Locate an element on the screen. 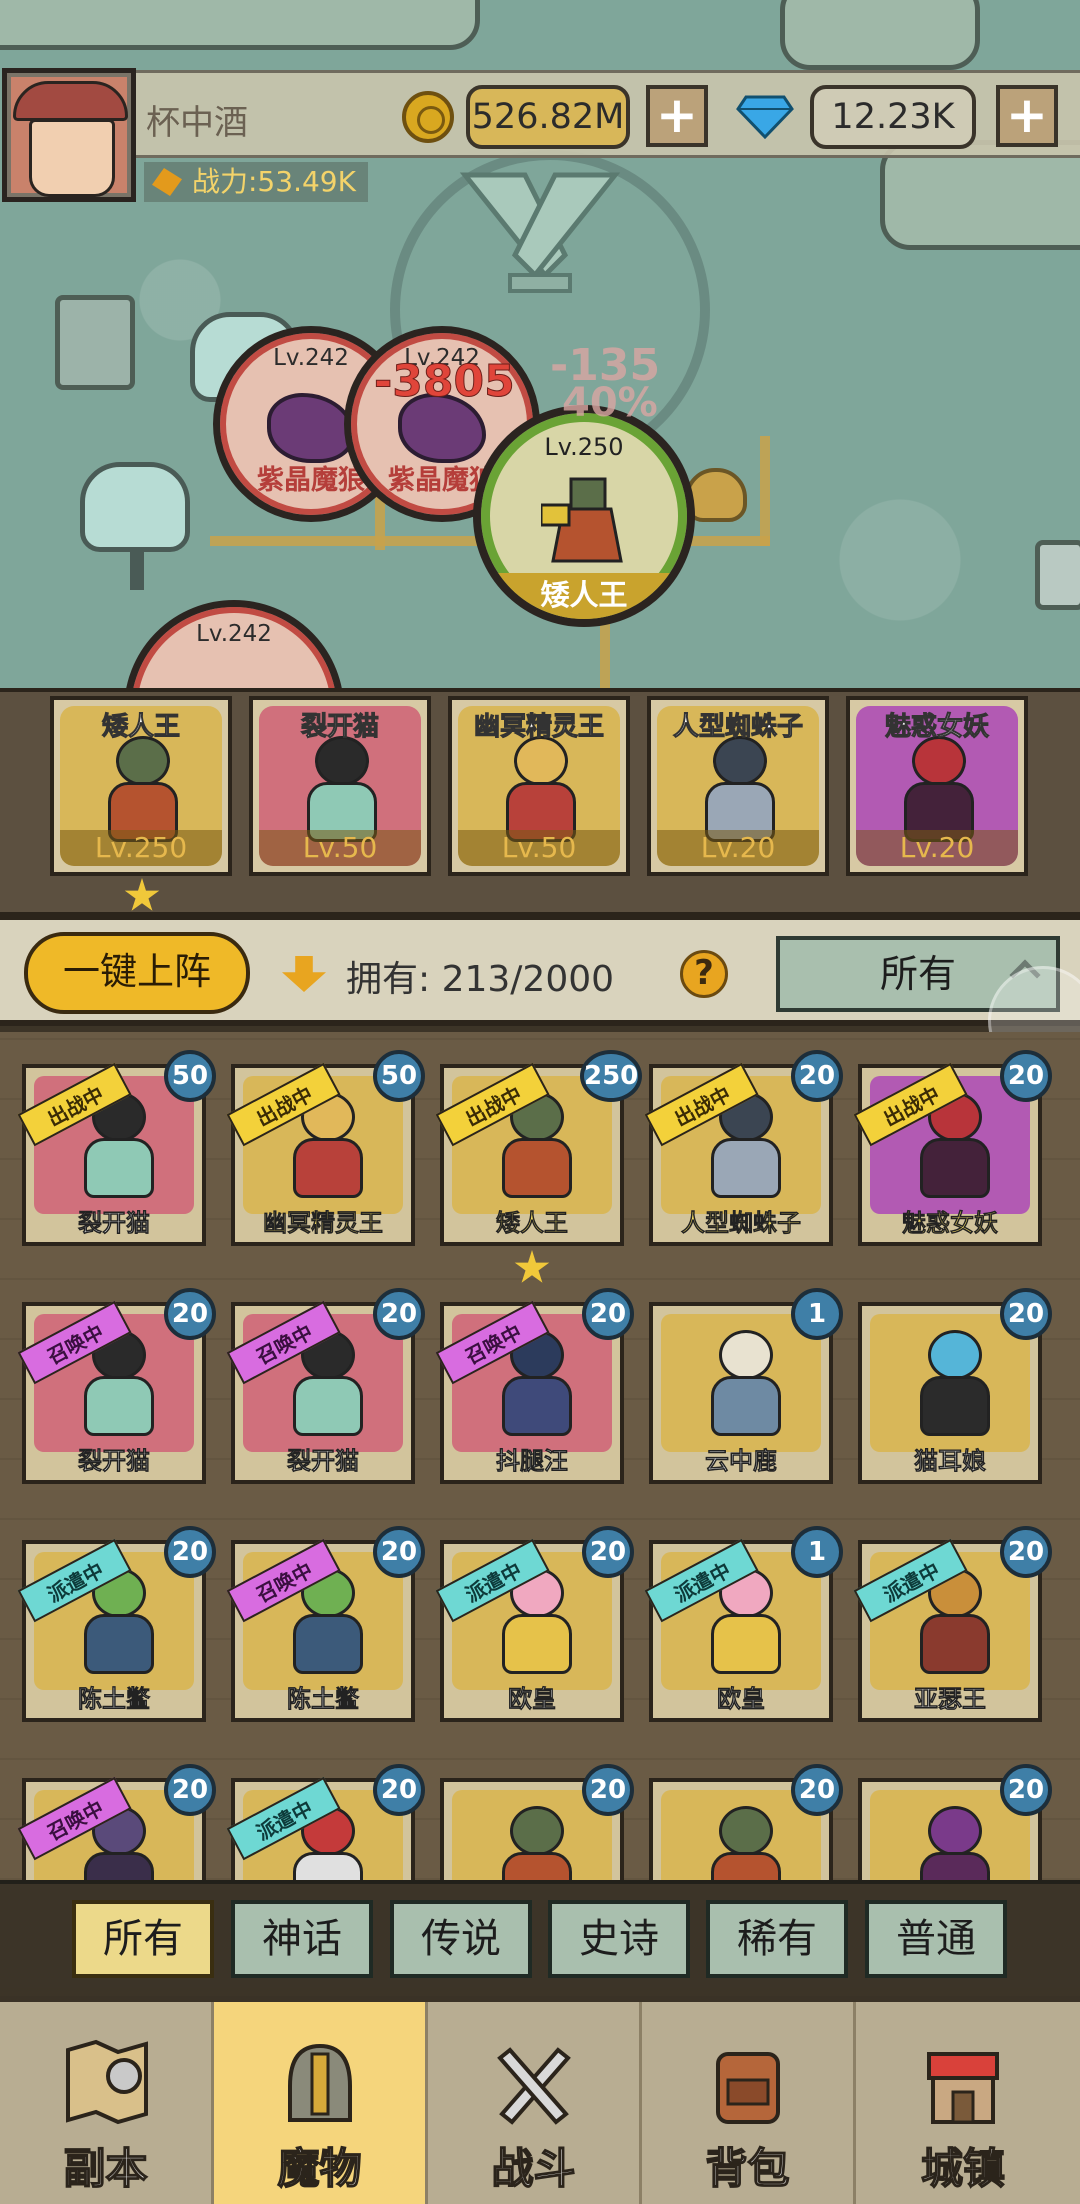  boss-token: Lv.250 矮人王 is located at coordinates (584, 516).